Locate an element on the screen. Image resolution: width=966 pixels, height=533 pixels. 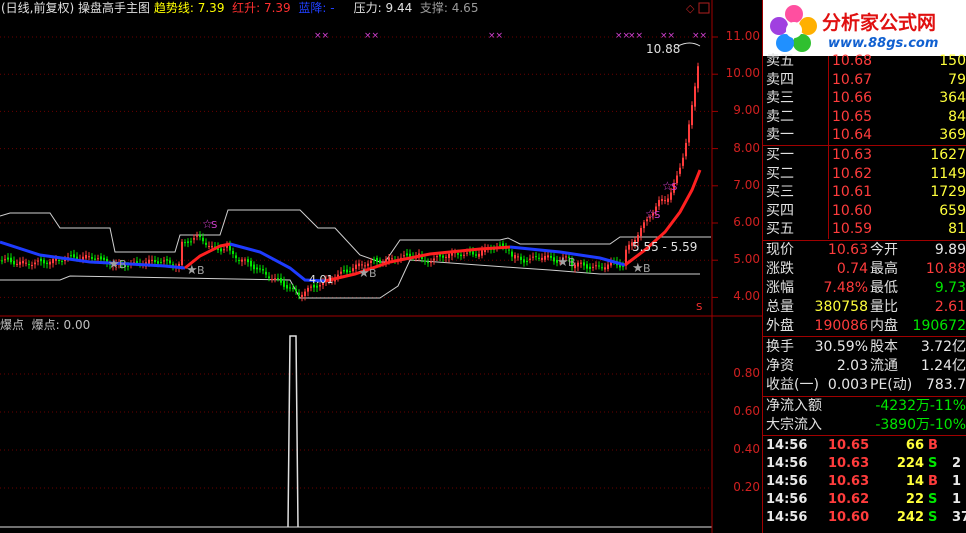
bid-price: 10.61 is located at coordinates (852, 192).